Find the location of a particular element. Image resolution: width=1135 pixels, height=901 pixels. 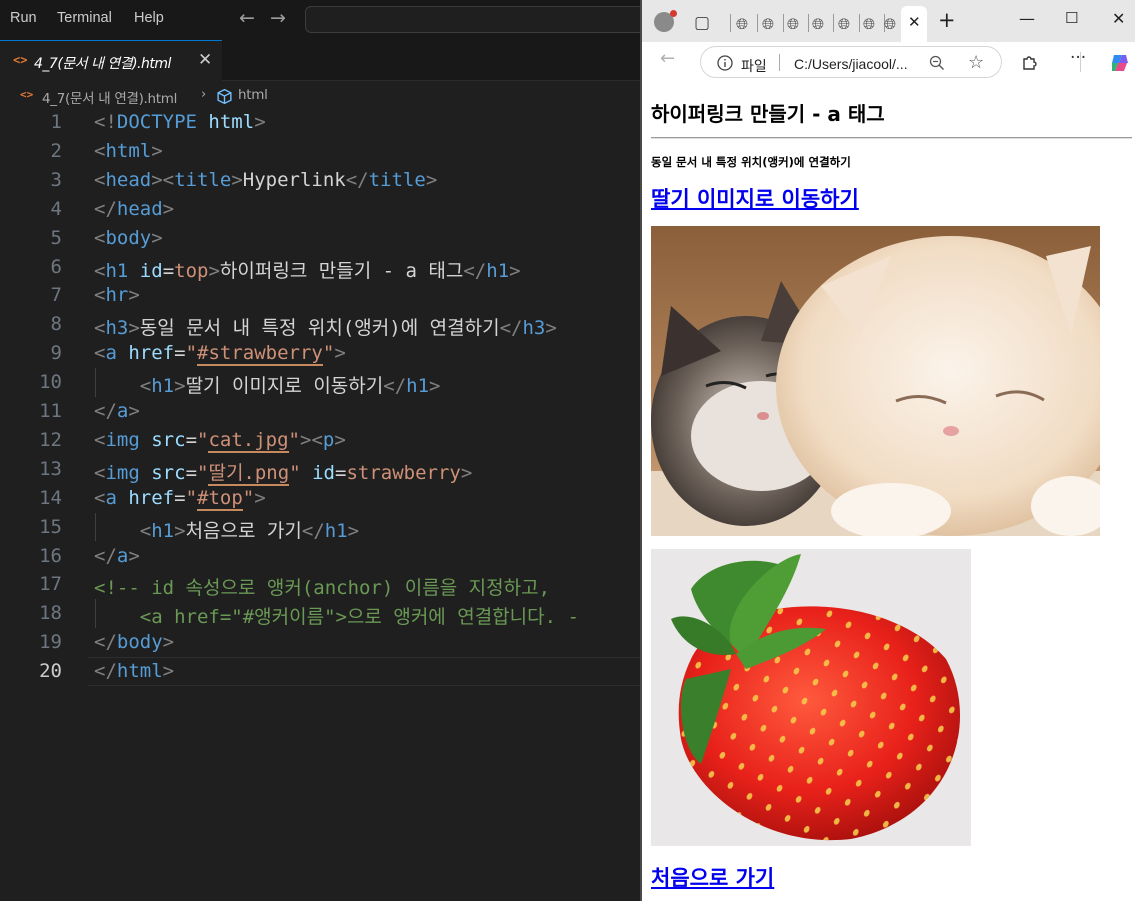

code-line: 3 <head><title>Hyperlink</title> is located at coordinates (321, 180).